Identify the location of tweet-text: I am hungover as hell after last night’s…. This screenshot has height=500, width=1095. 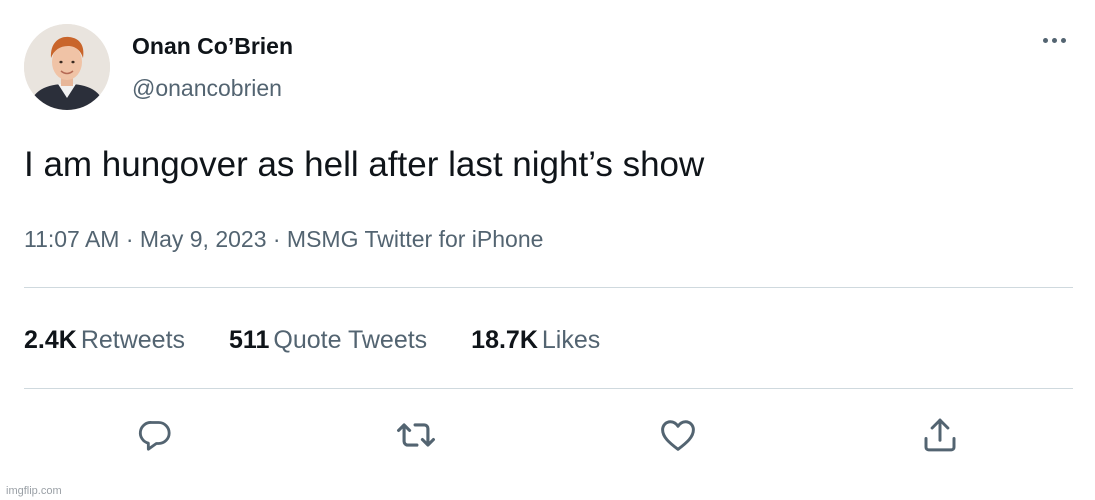
(364, 164).